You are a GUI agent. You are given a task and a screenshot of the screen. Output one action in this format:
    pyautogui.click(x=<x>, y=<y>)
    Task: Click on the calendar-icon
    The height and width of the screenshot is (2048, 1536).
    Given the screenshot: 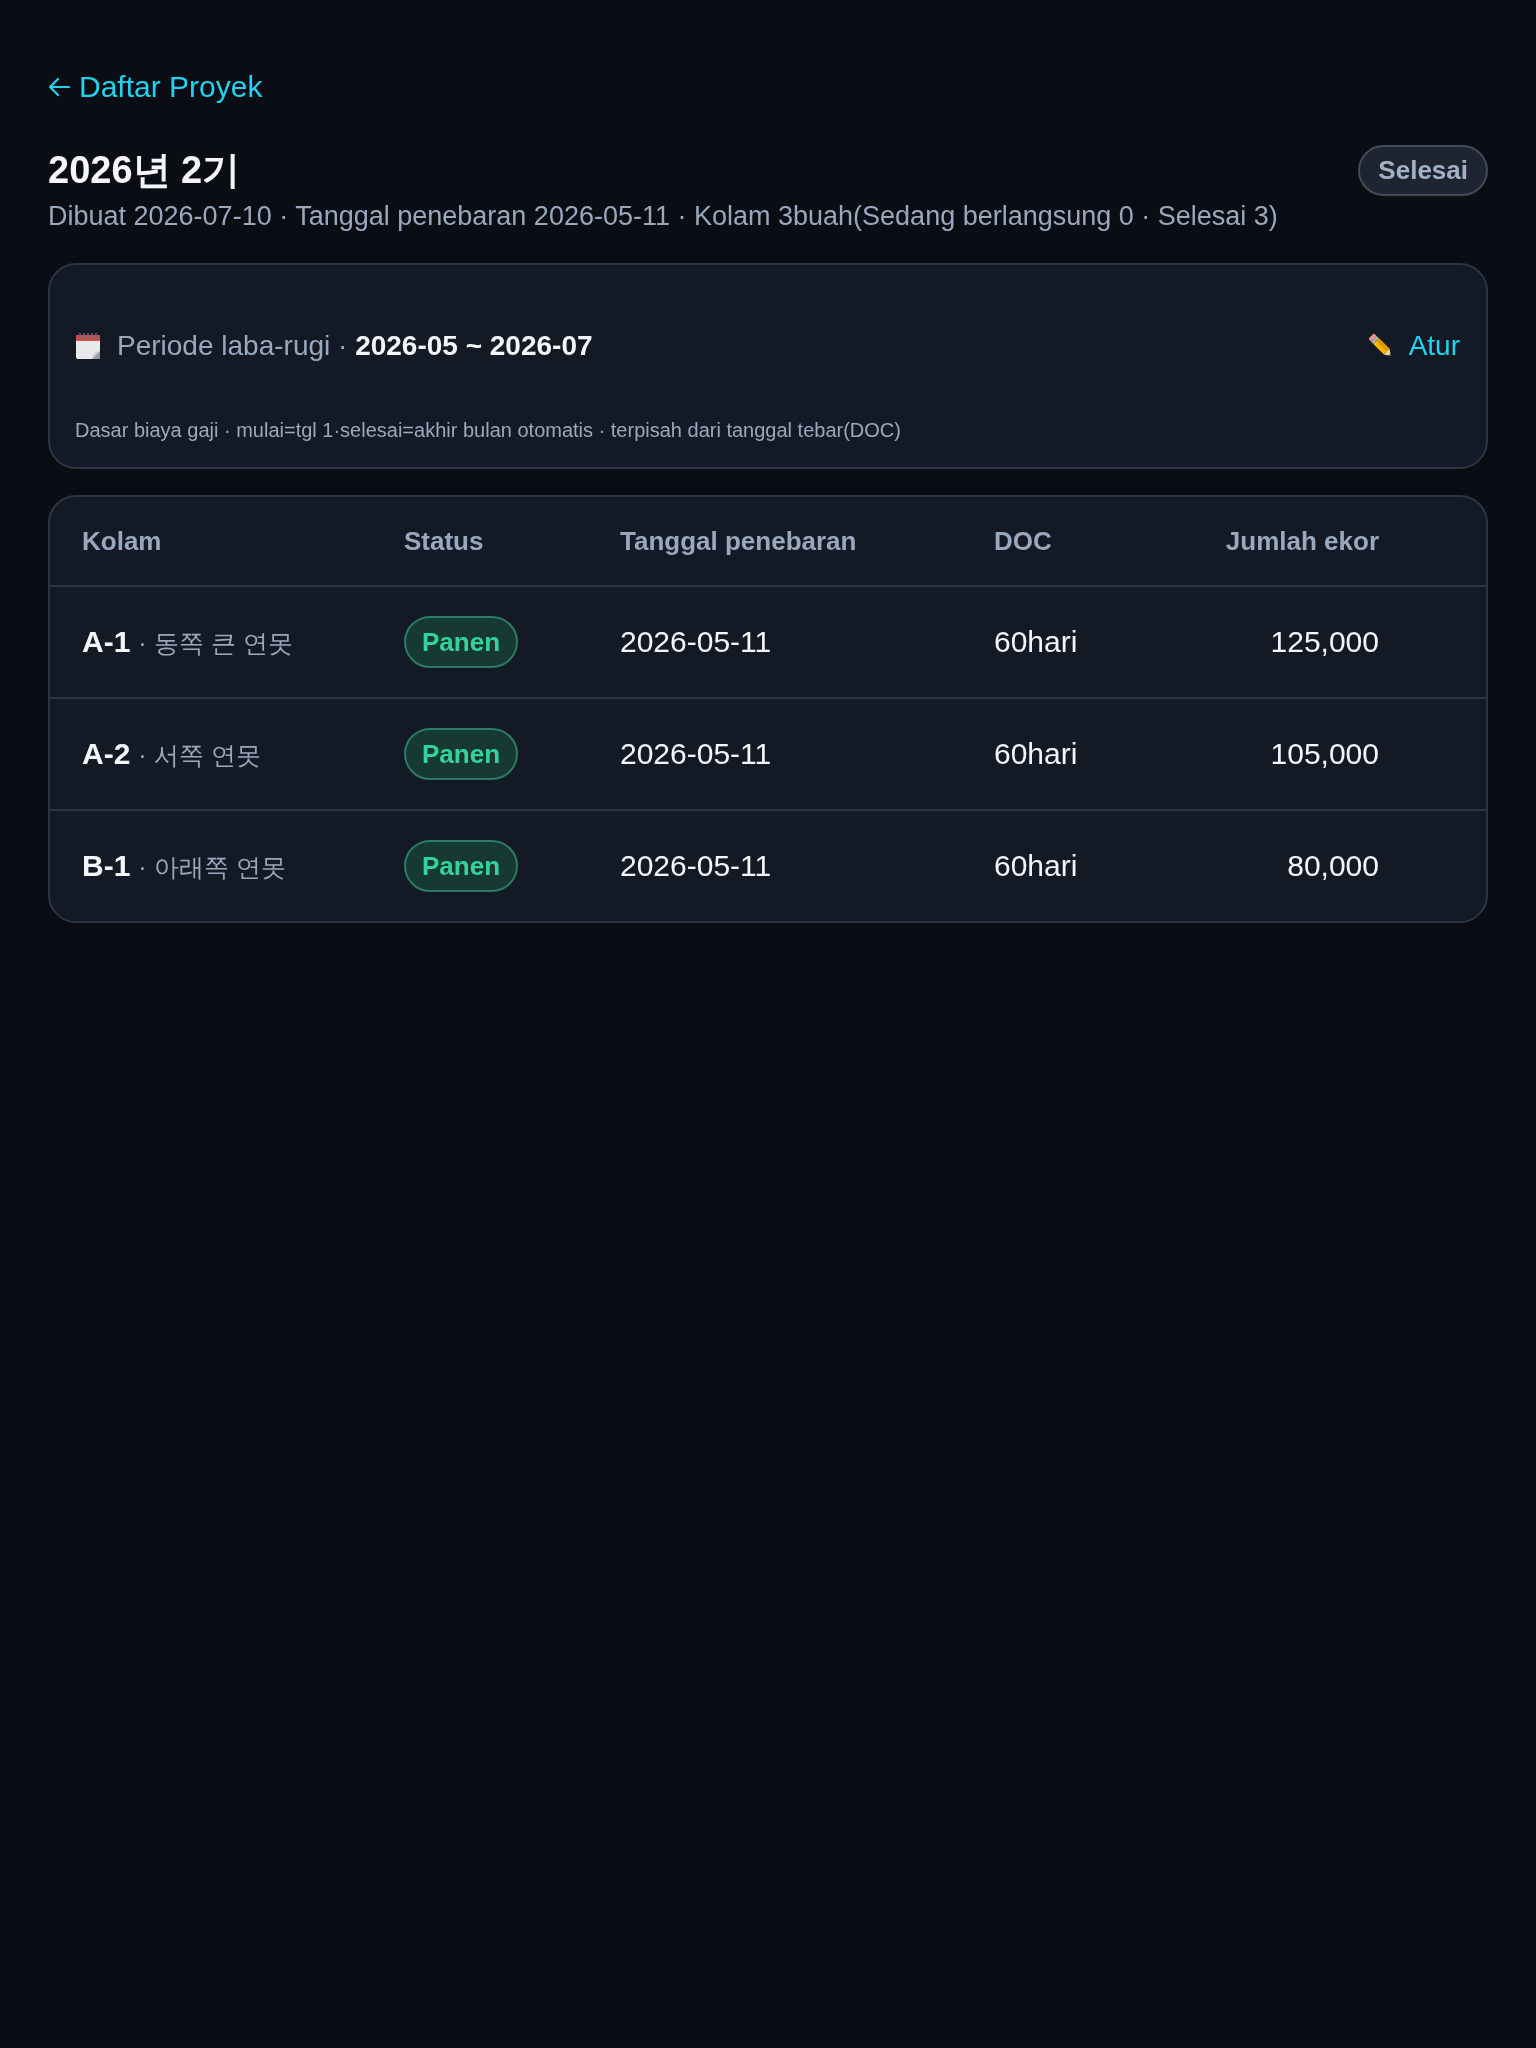 What is the action you would take?
    pyautogui.click(x=88, y=346)
    